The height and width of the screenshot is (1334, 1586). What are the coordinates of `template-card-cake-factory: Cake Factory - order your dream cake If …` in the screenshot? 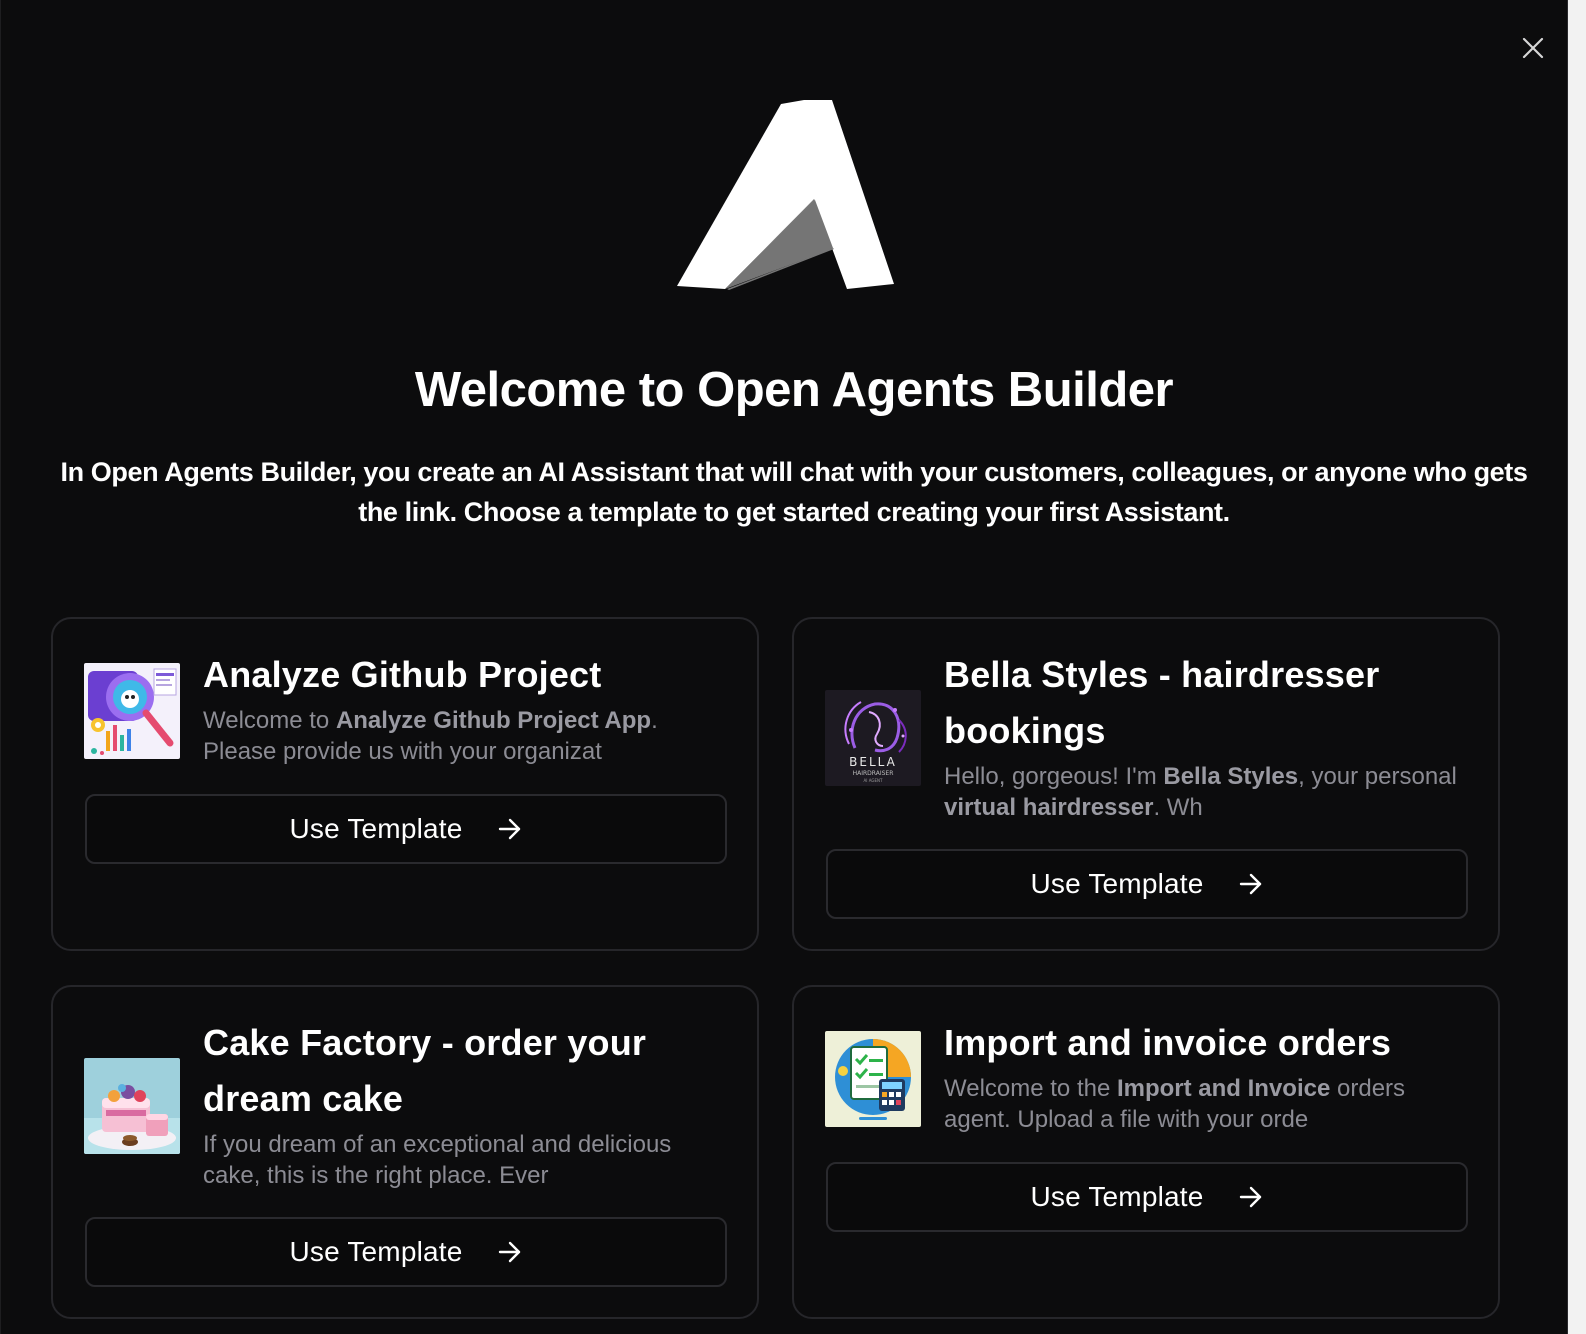 It's located at (405, 1152).